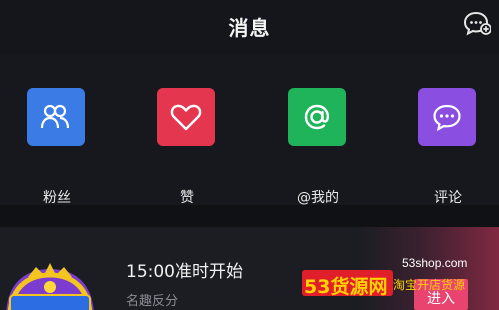  What do you see at coordinates (57, 147) in the screenshot?
I see `tile-fans: 粉丝` at bounding box center [57, 147].